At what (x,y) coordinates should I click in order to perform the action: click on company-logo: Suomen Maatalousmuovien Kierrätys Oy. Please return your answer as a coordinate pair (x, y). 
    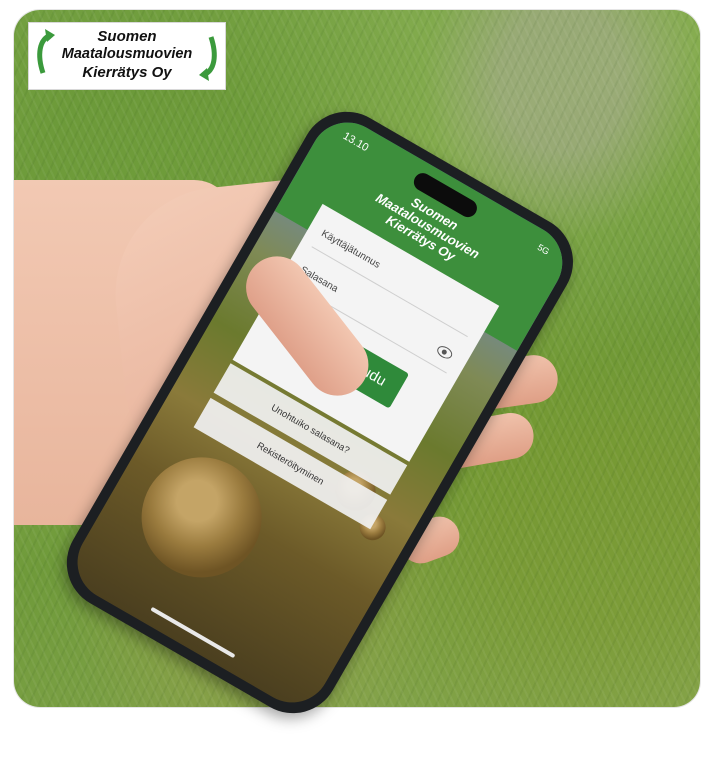
    Looking at the image, I should click on (127, 56).